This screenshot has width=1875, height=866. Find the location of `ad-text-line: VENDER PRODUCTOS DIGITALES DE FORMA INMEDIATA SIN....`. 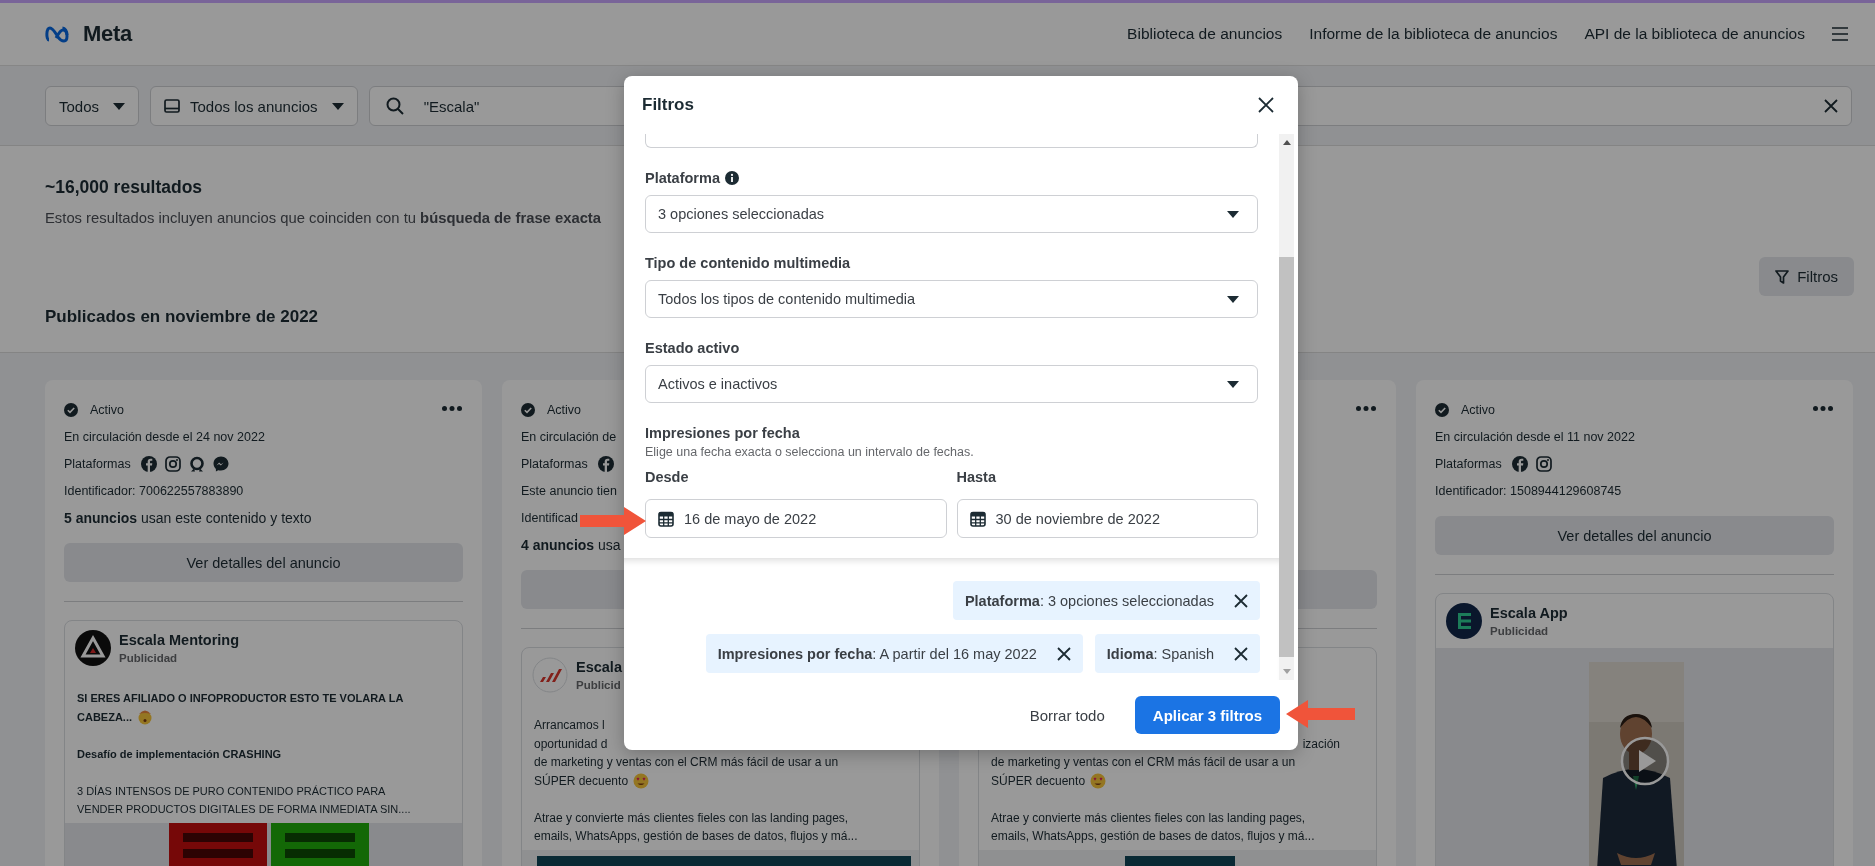

ad-text-line: VENDER PRODUCTOS DIGITALES DE FORMA INMEDIATA SIN.... is located at coordinates (244, 809).